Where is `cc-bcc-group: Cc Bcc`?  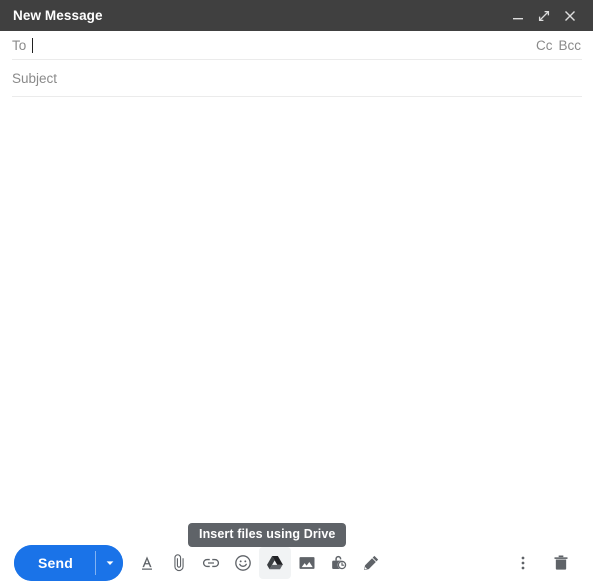
cc-bcc-group: Cc Bcc is located at coordinates (558, 45).